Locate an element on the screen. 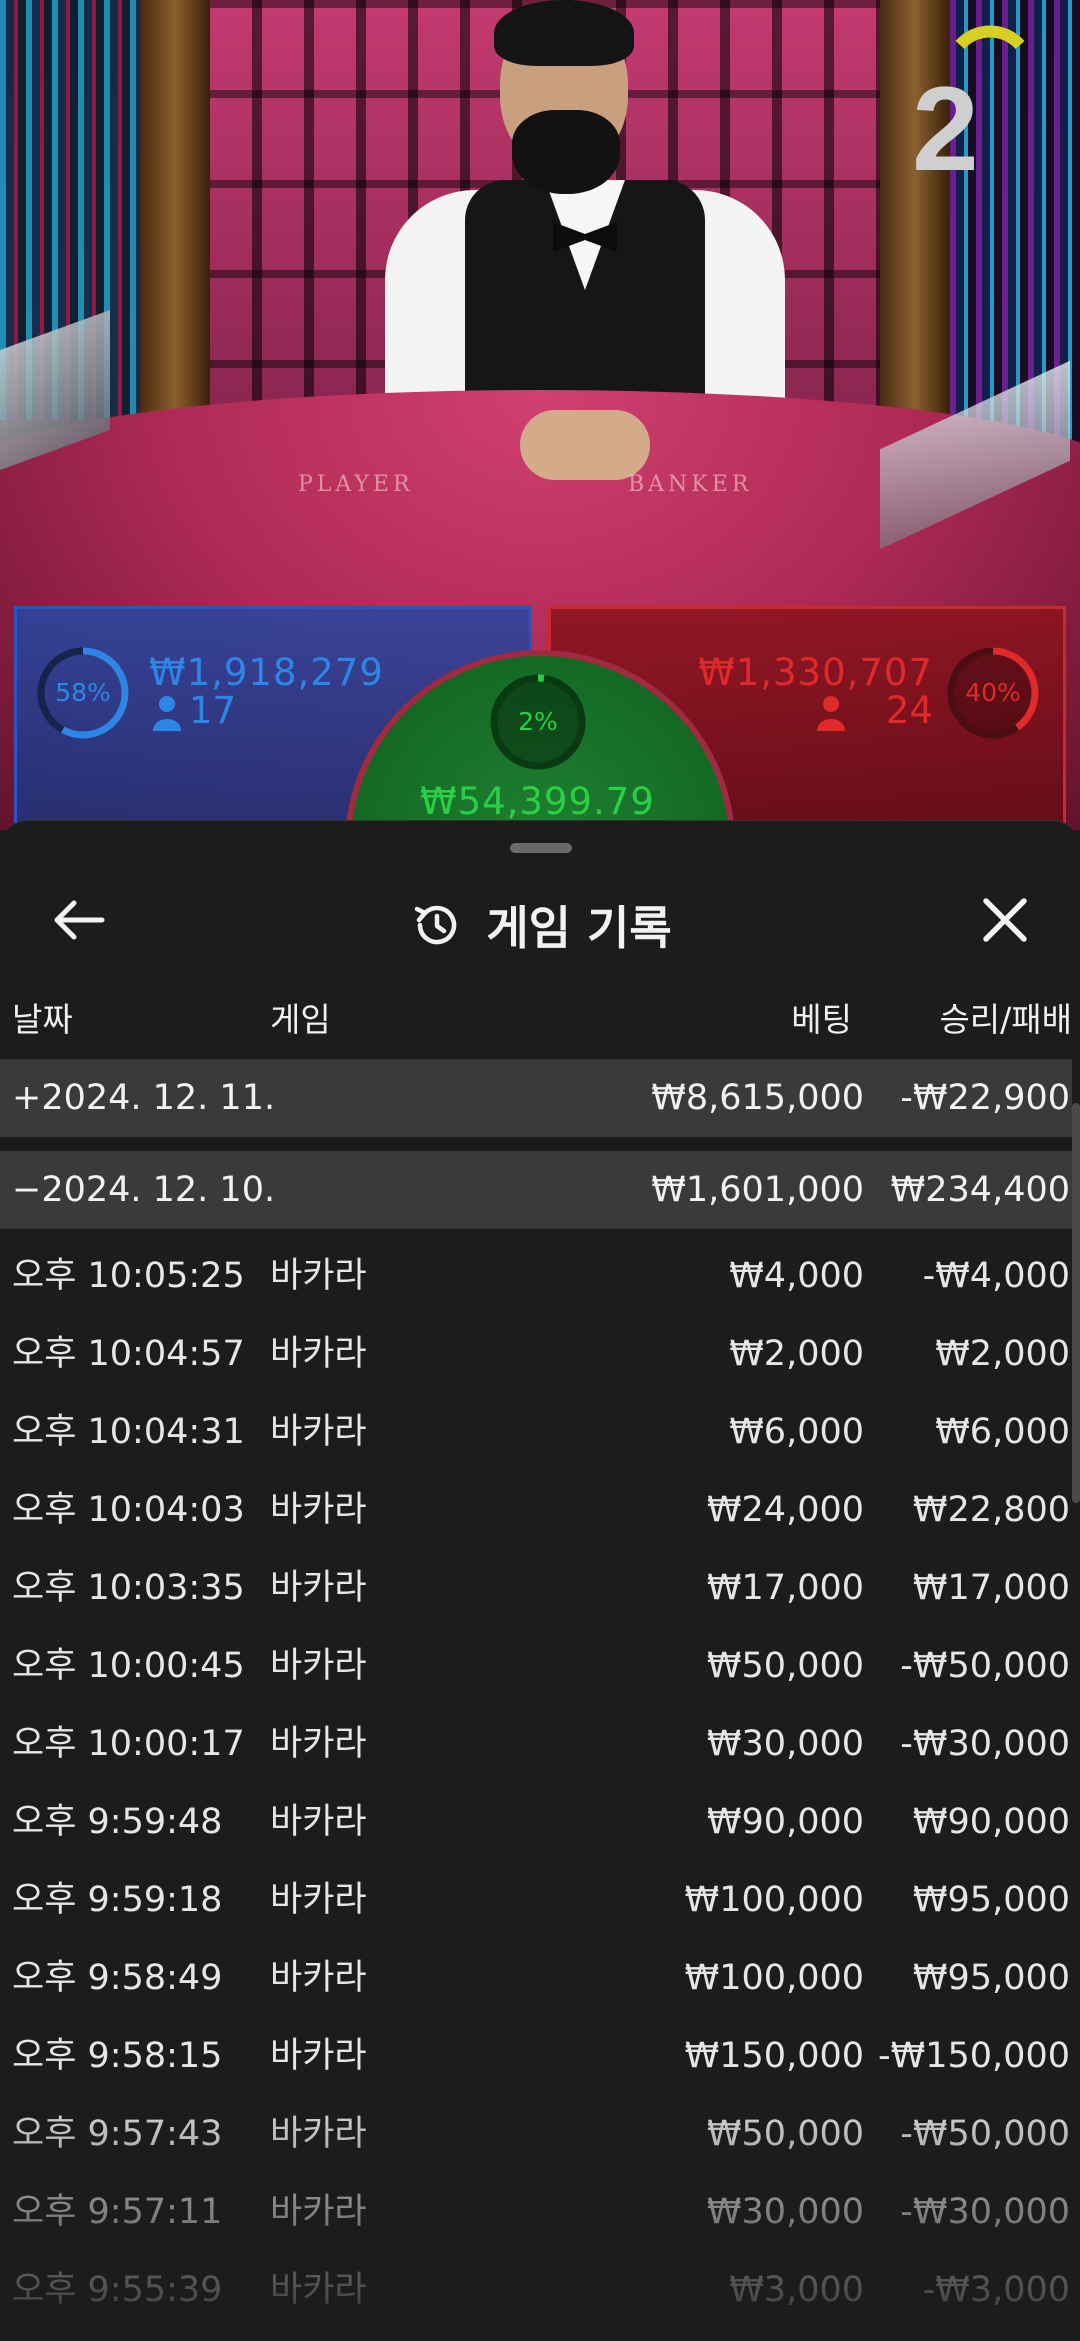 The width and height of the screenshot is (1080, 2341). column-header-win-loss: 승리/패배 is located at coordinates (1005, 1017).